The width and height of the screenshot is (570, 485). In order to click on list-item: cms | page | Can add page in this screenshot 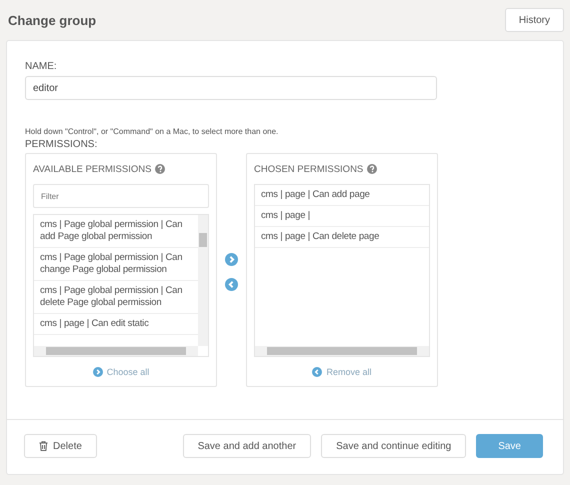, I will do `click(342, 195)`.